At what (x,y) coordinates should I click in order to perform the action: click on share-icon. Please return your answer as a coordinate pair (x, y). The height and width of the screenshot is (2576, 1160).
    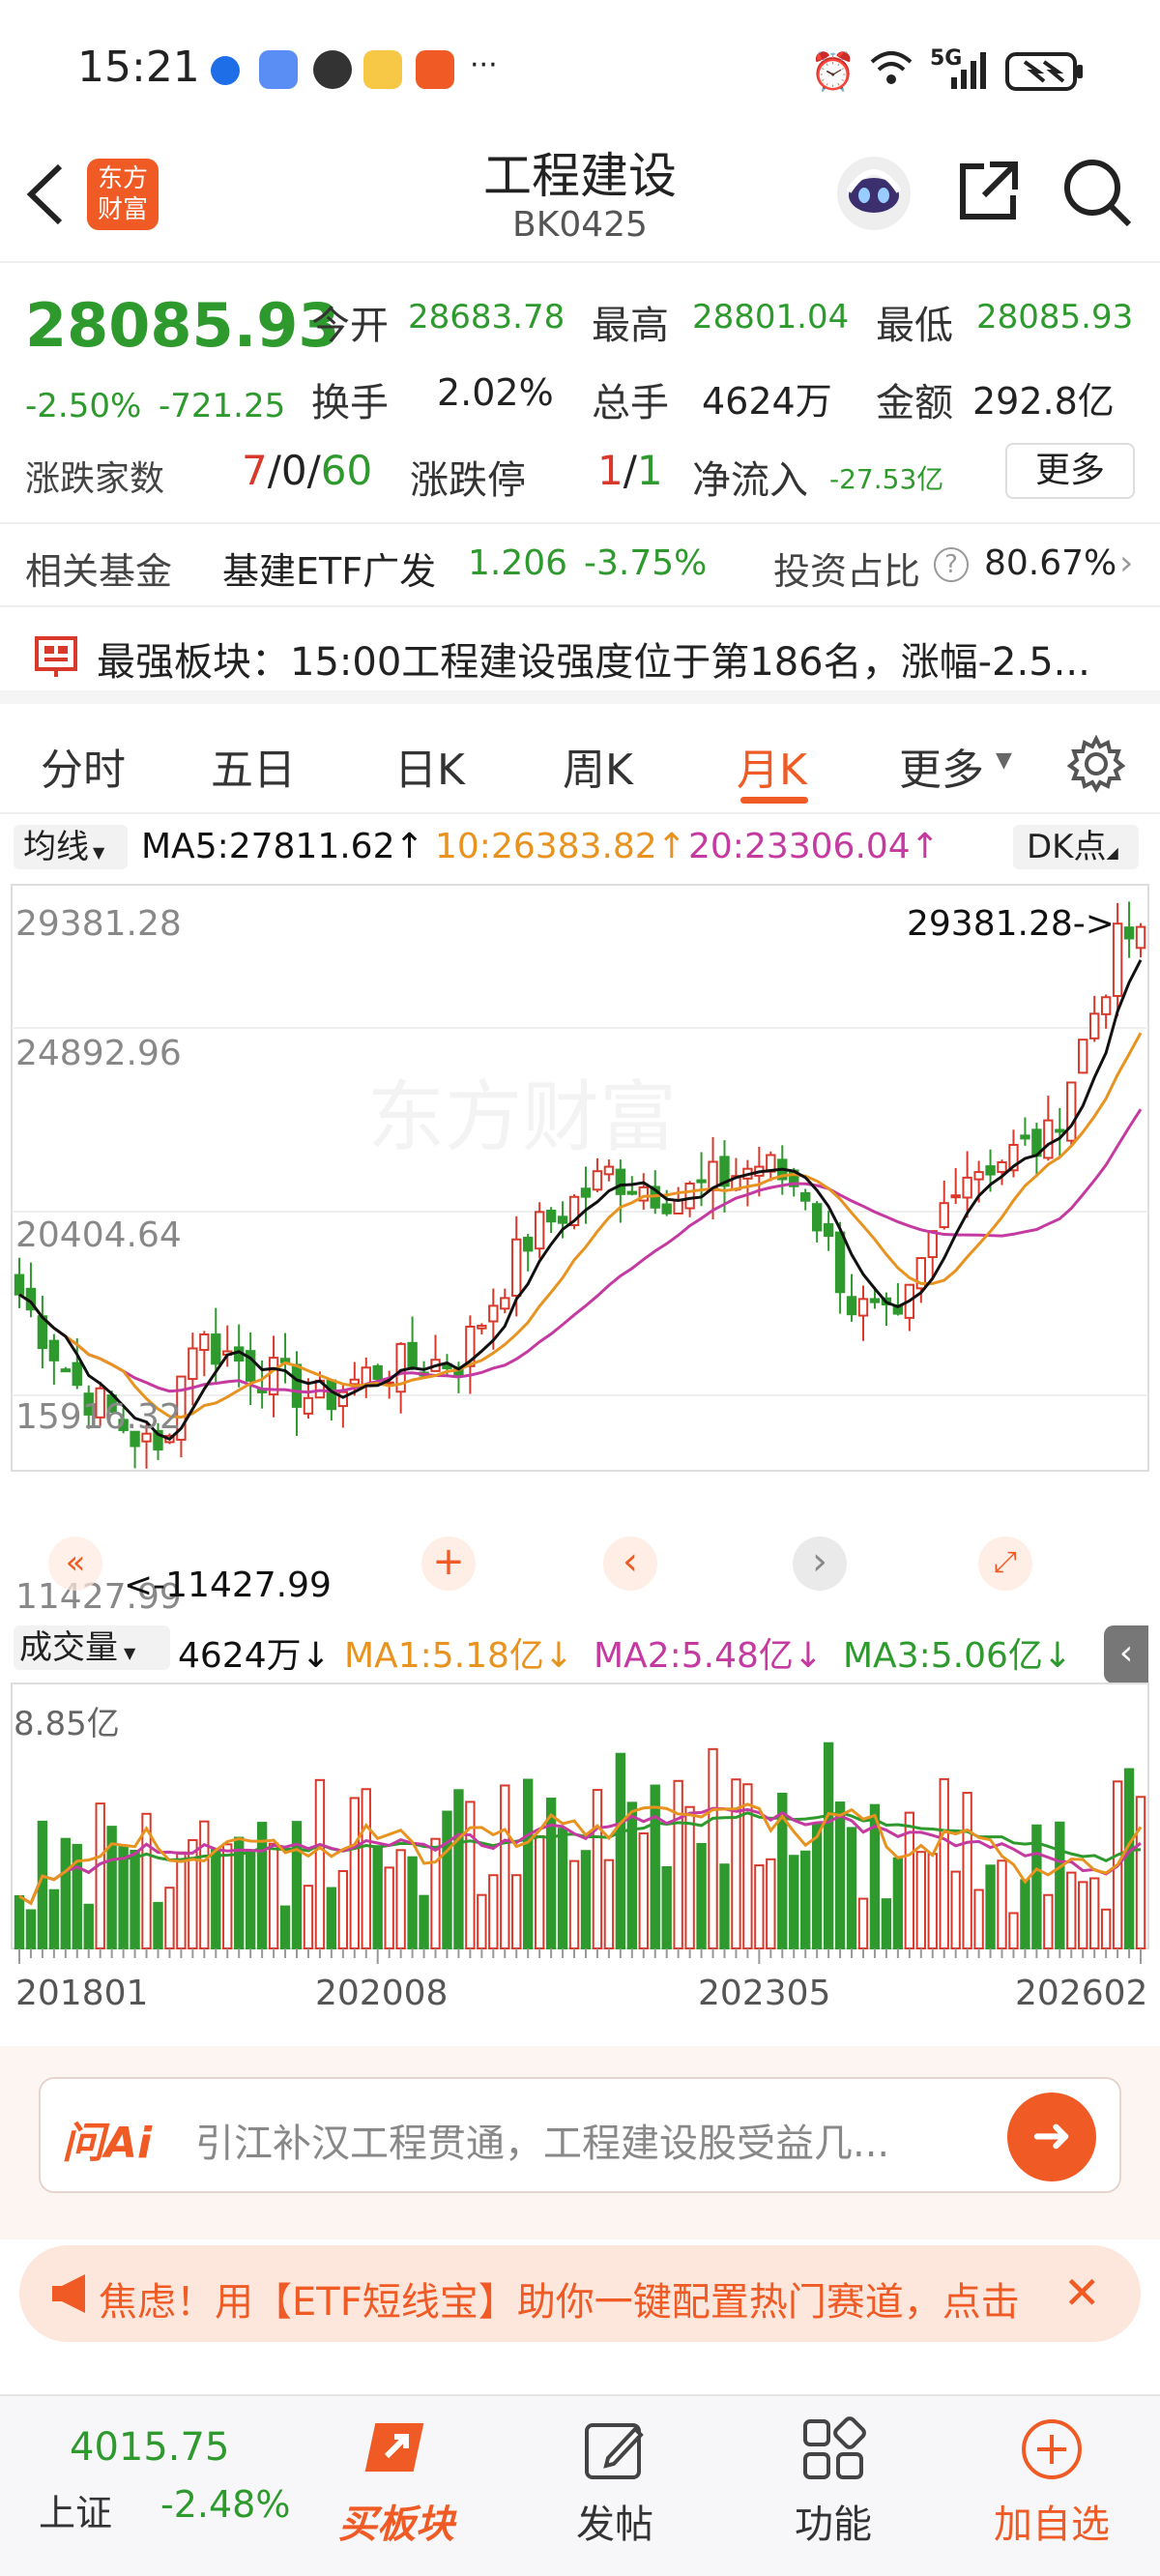
    Looking at the image, I should click on (989, 192).